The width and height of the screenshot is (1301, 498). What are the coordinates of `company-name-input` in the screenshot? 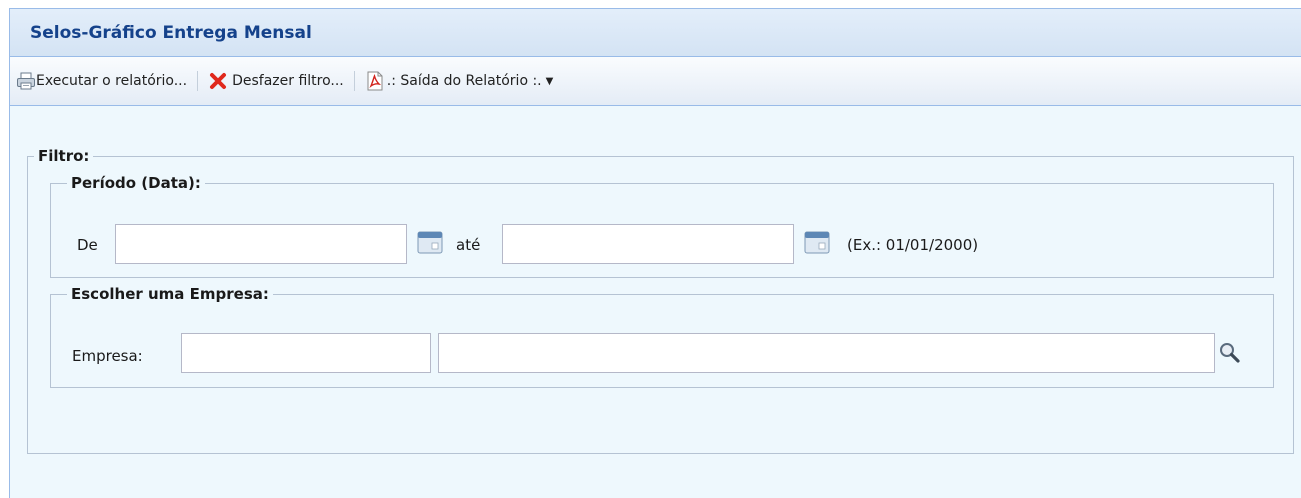 It's located at (826, 353).